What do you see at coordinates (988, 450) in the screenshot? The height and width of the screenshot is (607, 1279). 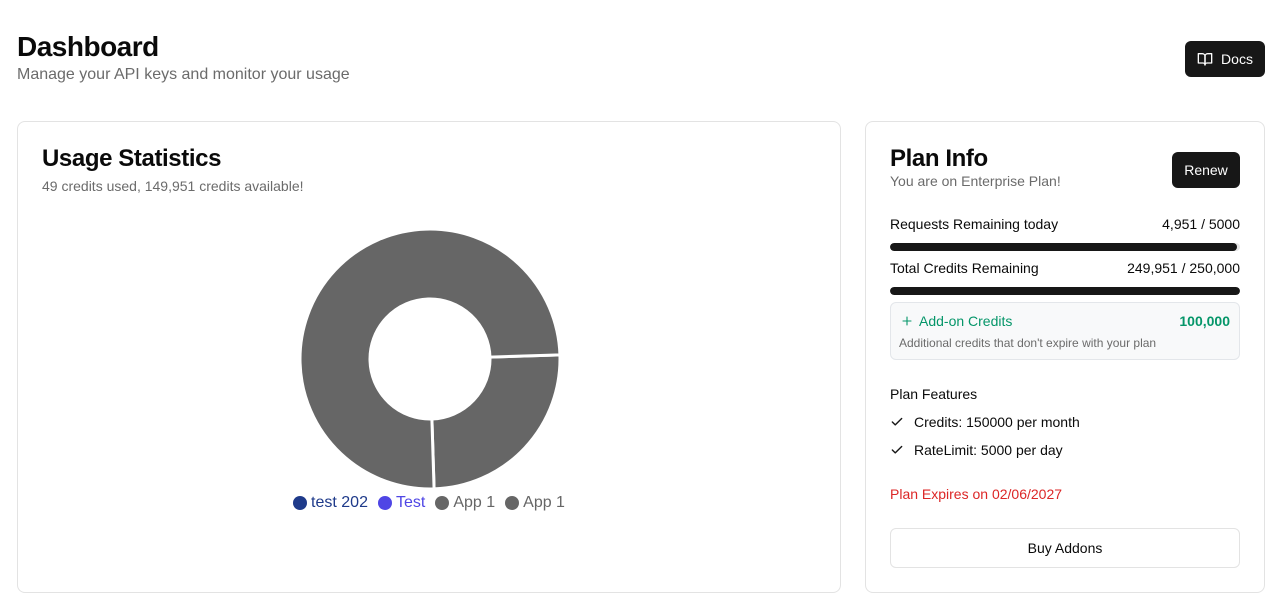 I see `feature-label: RateLimit: 5000 per day` at bounding box center [988, 450].